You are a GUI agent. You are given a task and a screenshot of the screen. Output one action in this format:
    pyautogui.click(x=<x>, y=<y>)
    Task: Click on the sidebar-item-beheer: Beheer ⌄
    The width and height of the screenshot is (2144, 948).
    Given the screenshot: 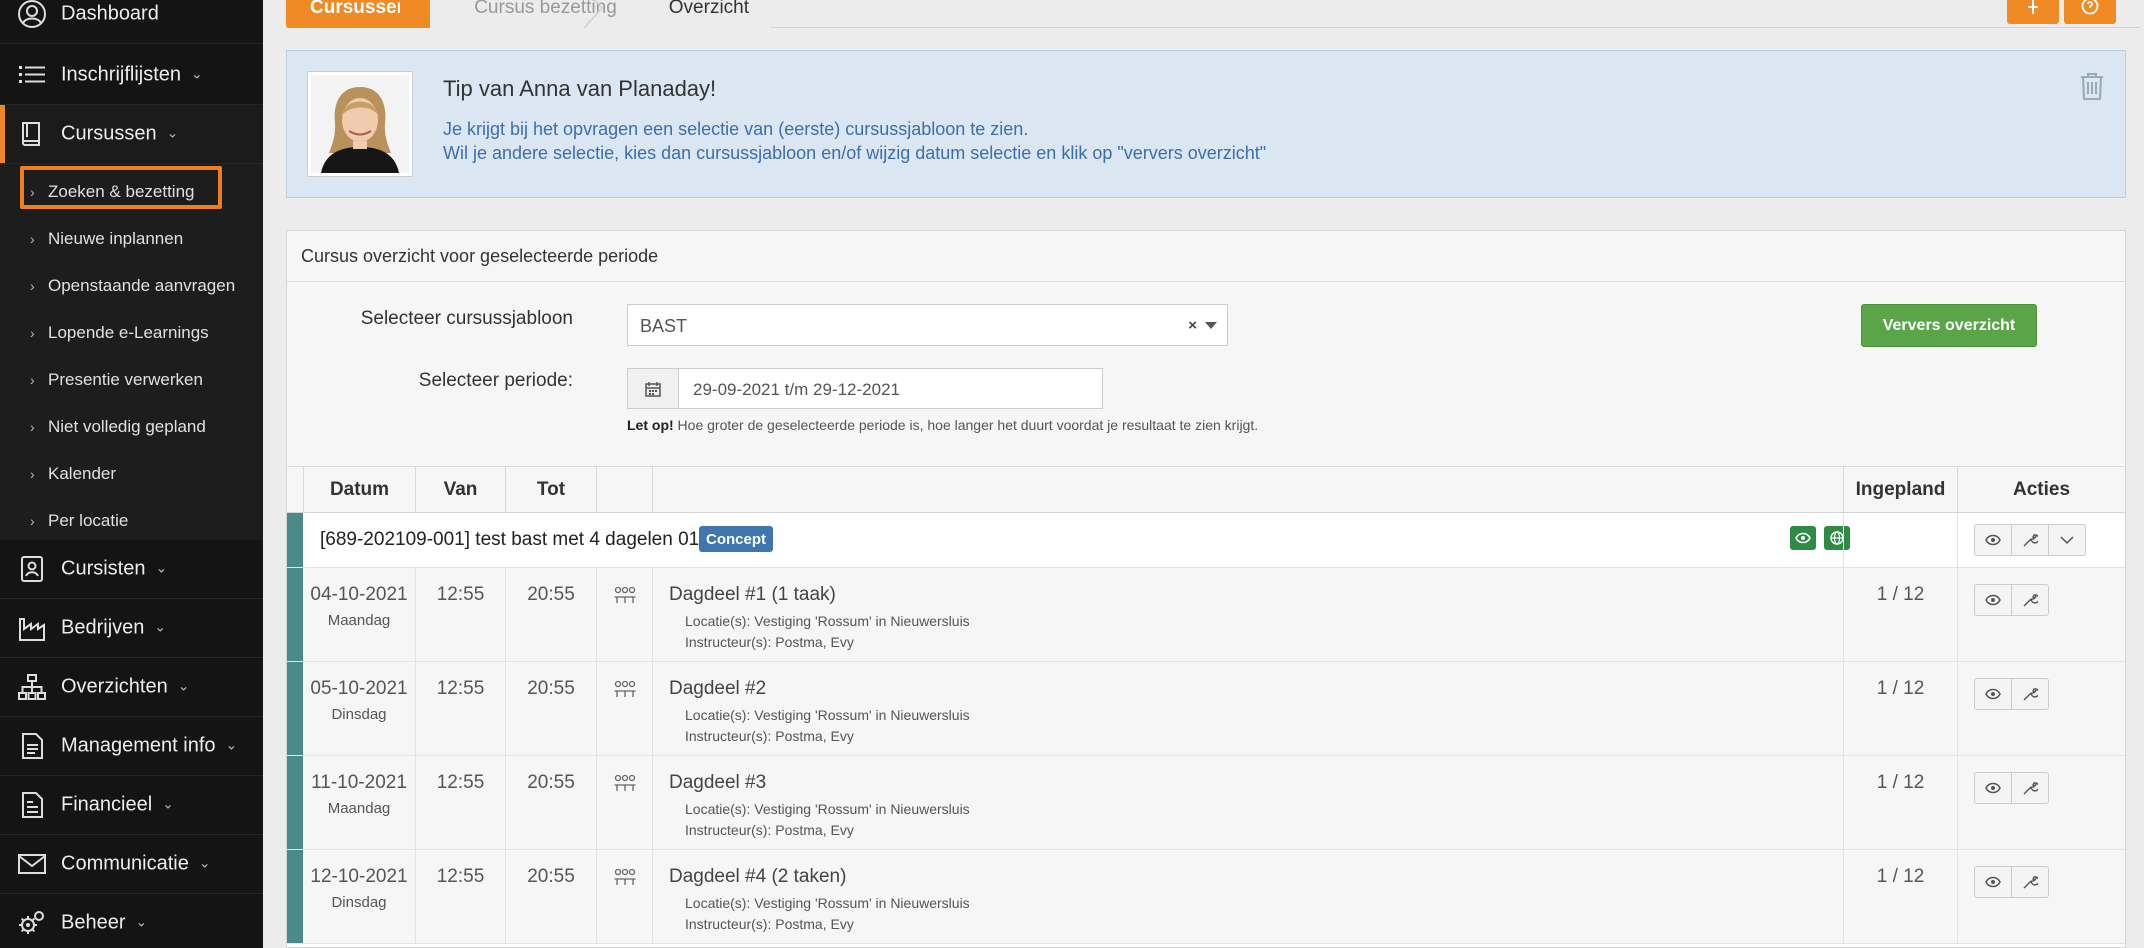 What is the action you would take?
    pyautogui.click(x=131, y=921)
    